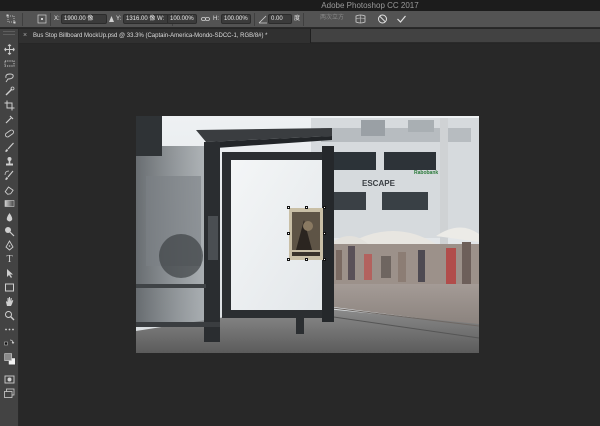 The width and height of the screenshot is (600, 426). What do you see at coordinates (300, 5) in the screenshot?
I see `title-bar: Adobe Photoshop CC 2017` at bounding box center [300, 5].